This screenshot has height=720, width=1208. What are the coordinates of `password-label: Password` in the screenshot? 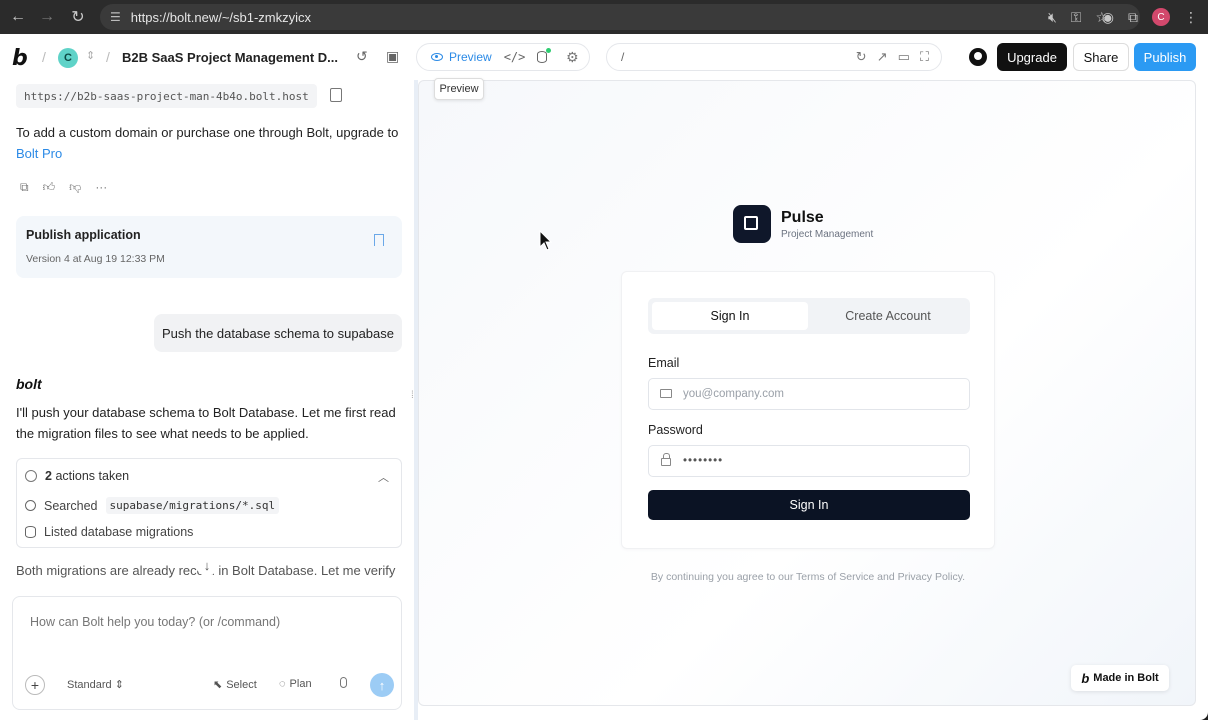 It's located at (675, 430).